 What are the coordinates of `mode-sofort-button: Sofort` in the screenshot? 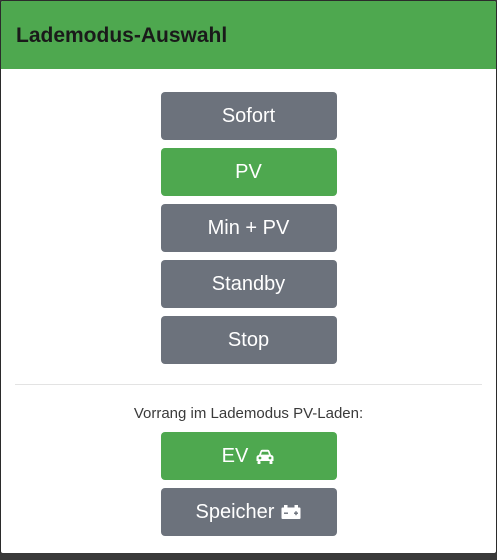 It's located at (248, 116).